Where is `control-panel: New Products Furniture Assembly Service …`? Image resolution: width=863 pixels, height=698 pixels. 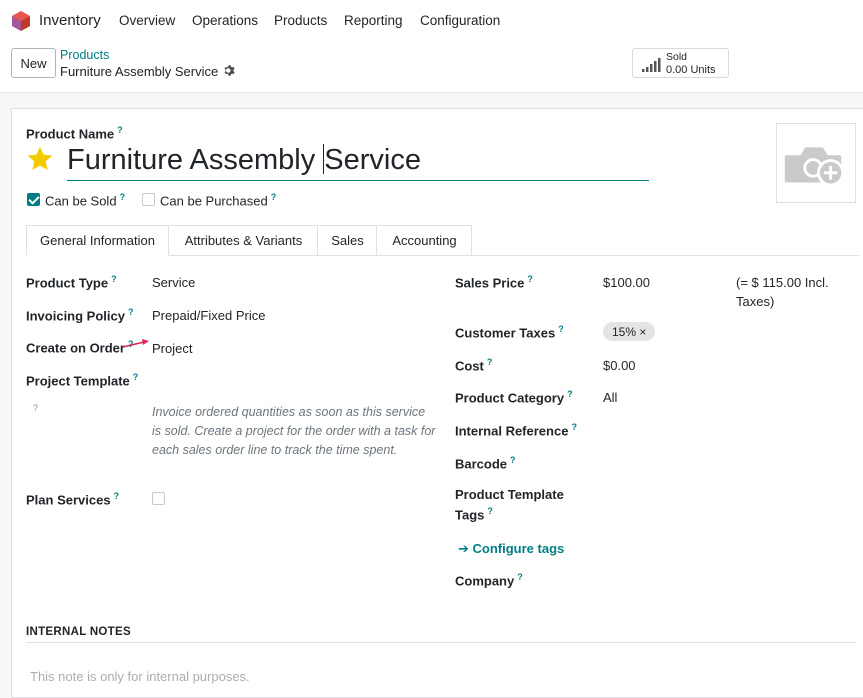 control-panel: New Products Furniture Assembly Service … is located at coordinates (431, 67).